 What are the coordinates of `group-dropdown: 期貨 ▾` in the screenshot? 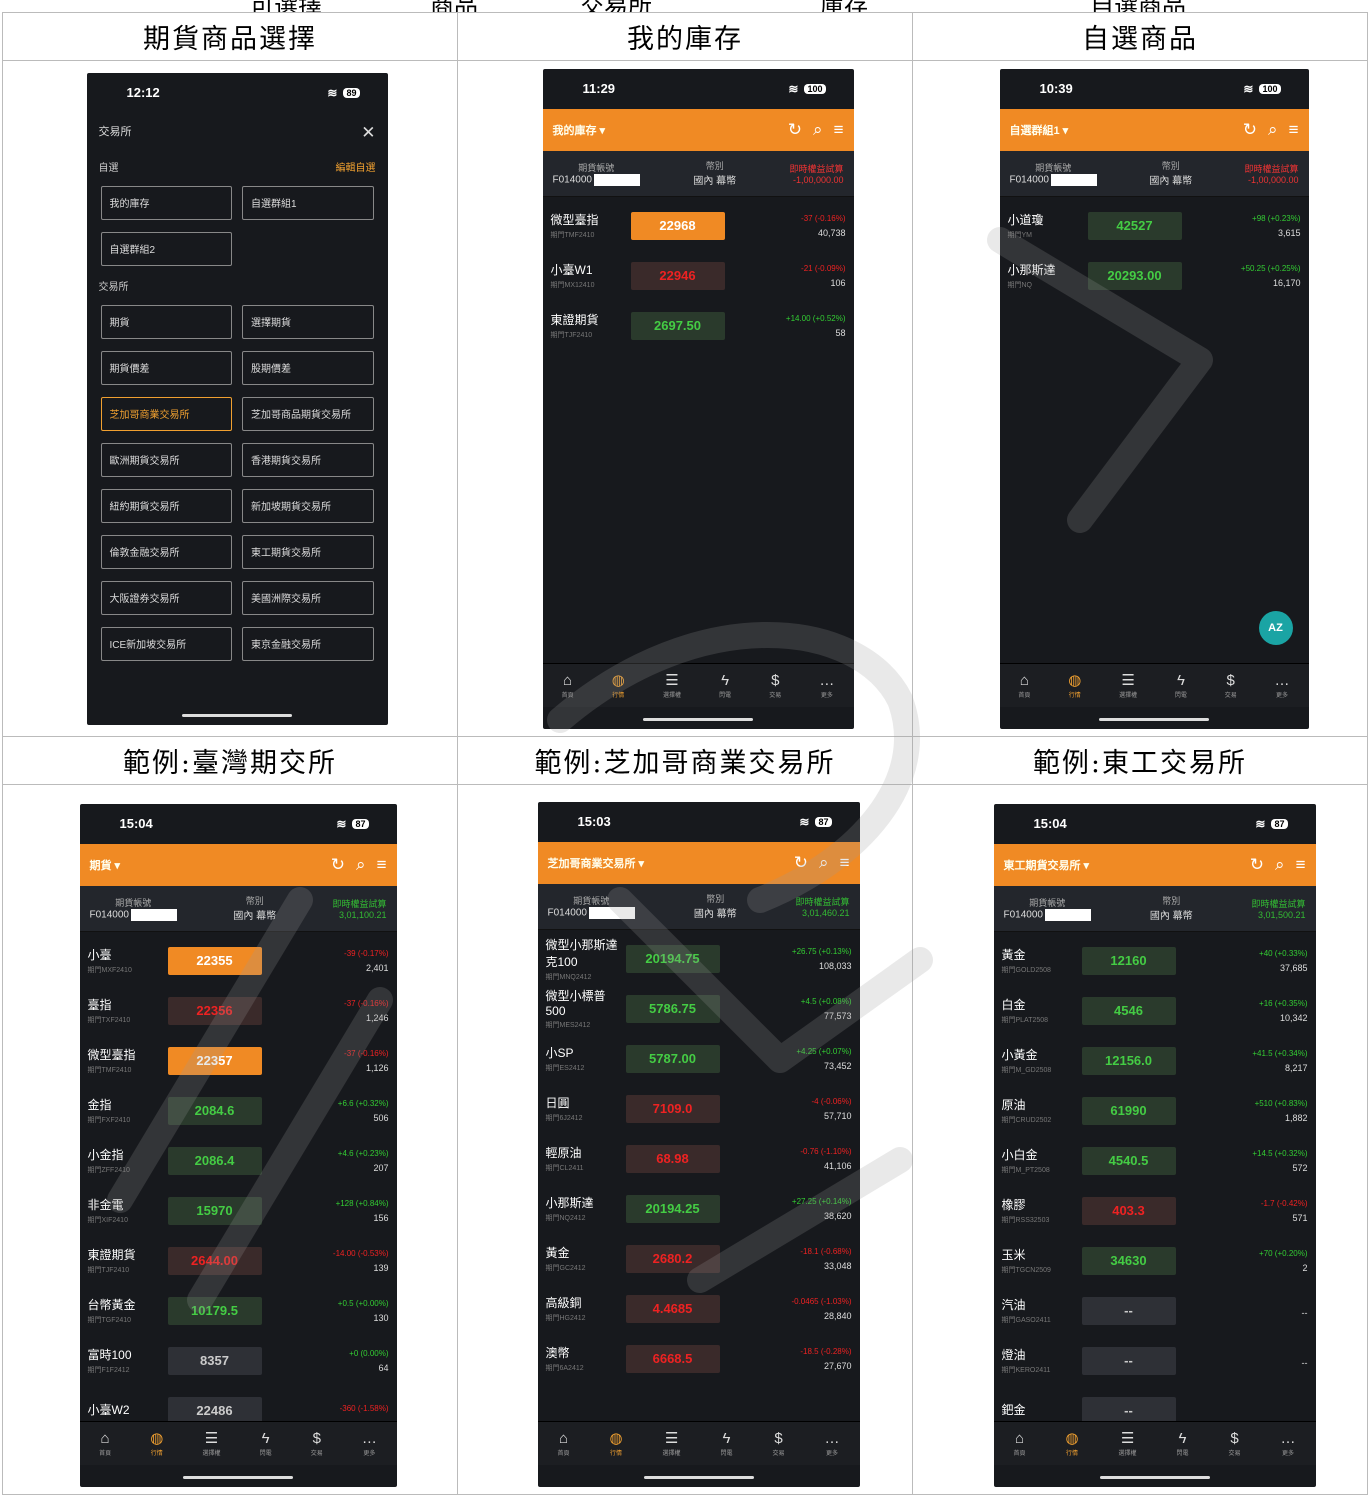 It's located at (105, 865).